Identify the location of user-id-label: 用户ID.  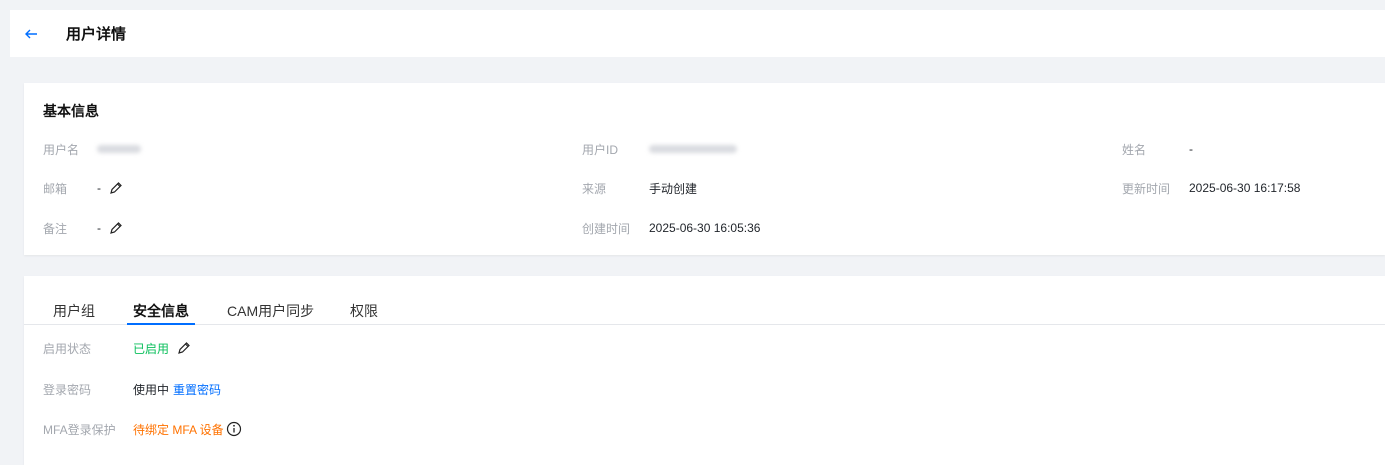
(600, 149).